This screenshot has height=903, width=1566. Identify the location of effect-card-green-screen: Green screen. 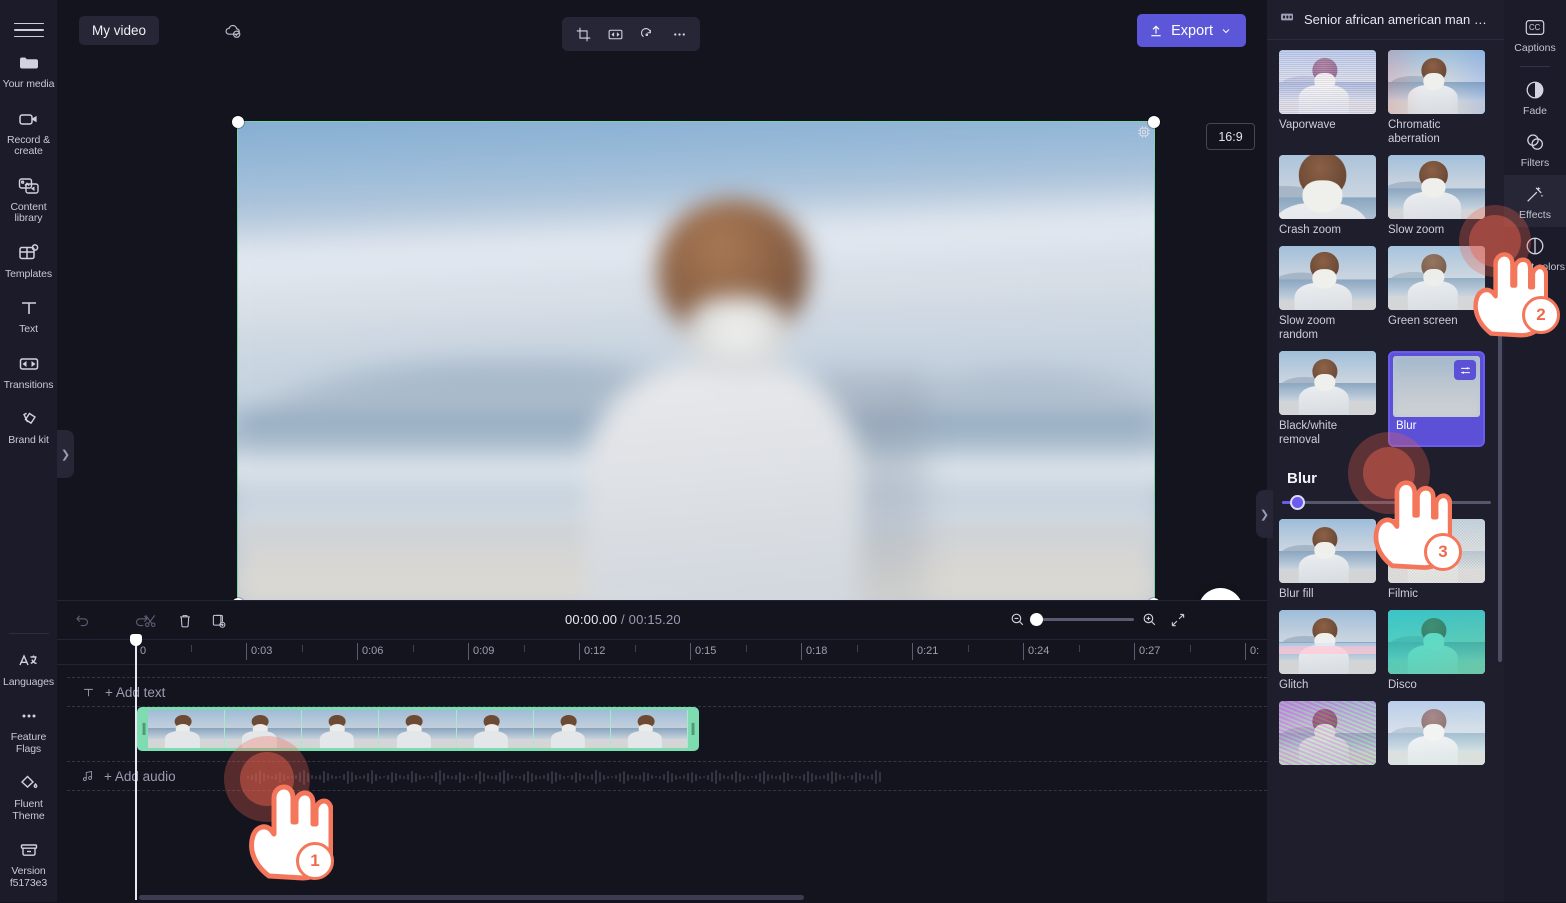
(1436, 294).